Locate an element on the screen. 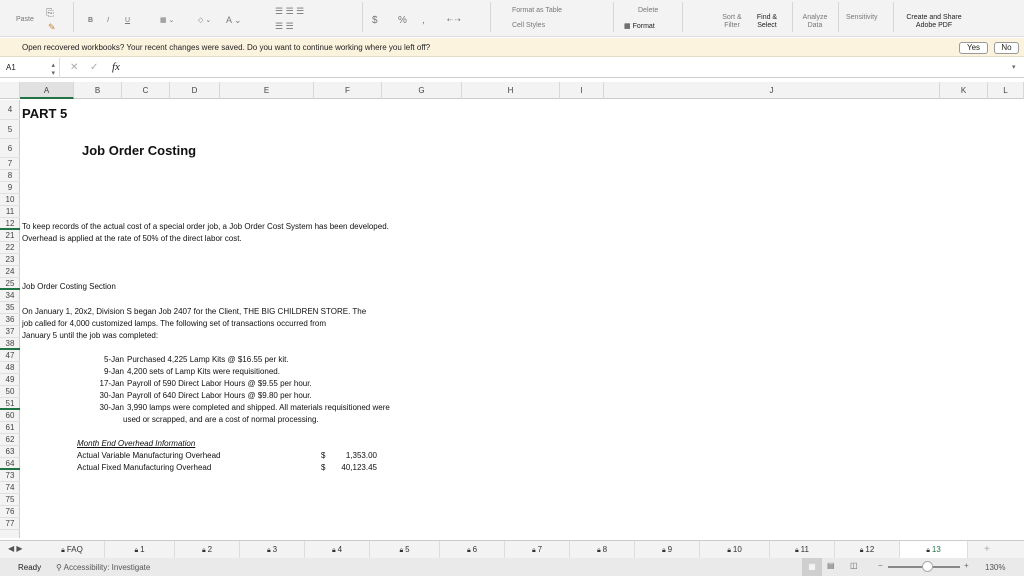  column-header: L is located at coordinates (1006, 90).